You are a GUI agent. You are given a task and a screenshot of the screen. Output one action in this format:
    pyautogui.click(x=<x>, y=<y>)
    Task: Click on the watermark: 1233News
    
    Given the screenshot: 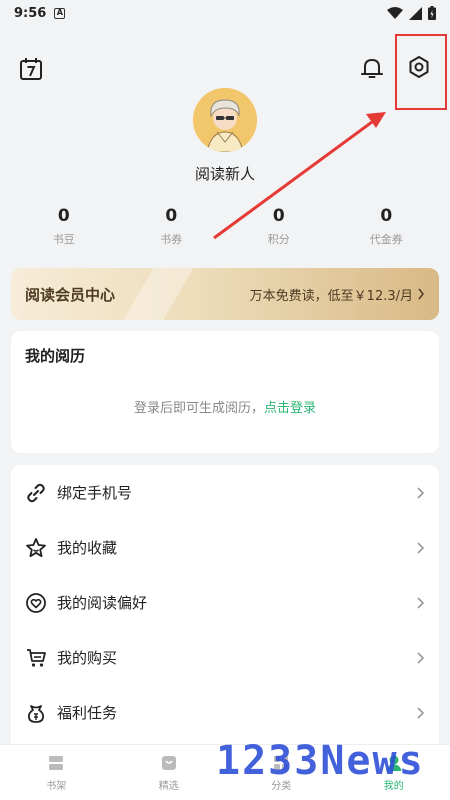 What is the action you would take?
    pyautogui.click(x=320, y=761)
    